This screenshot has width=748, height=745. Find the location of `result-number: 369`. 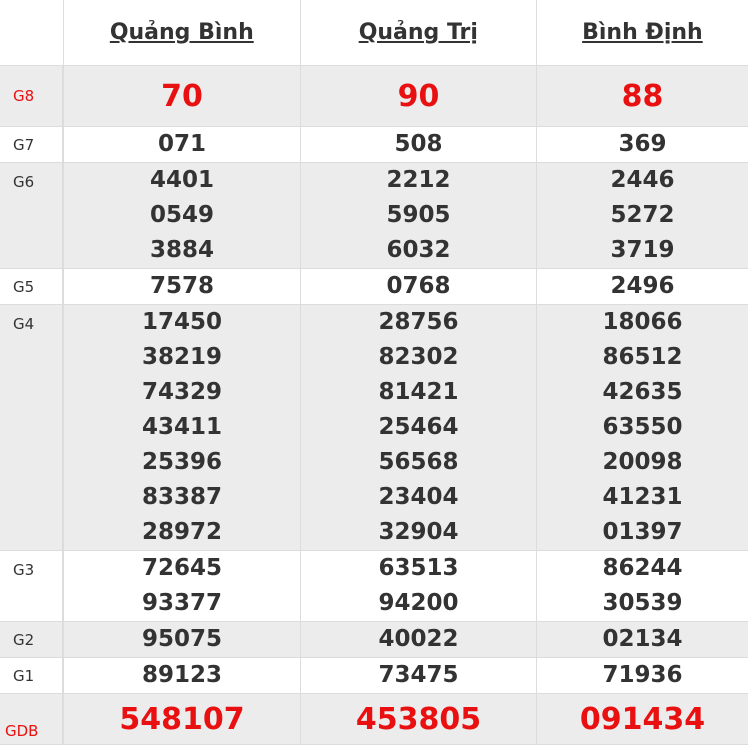

result-number: 369 is located at coordinates (642, 144).